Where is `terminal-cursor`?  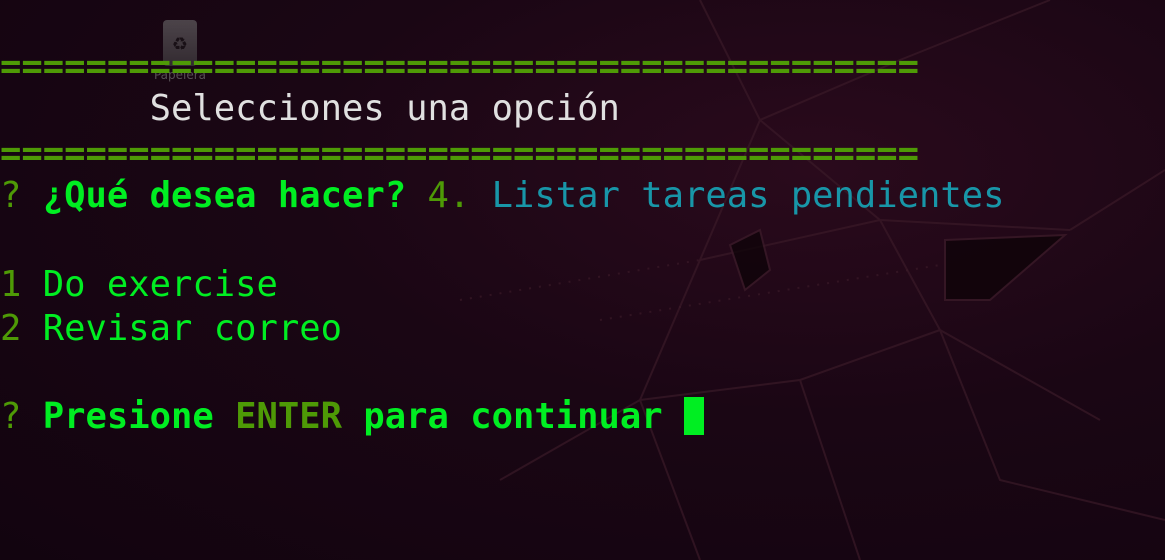 terminal-cursor is located at coordinates (693, 416).